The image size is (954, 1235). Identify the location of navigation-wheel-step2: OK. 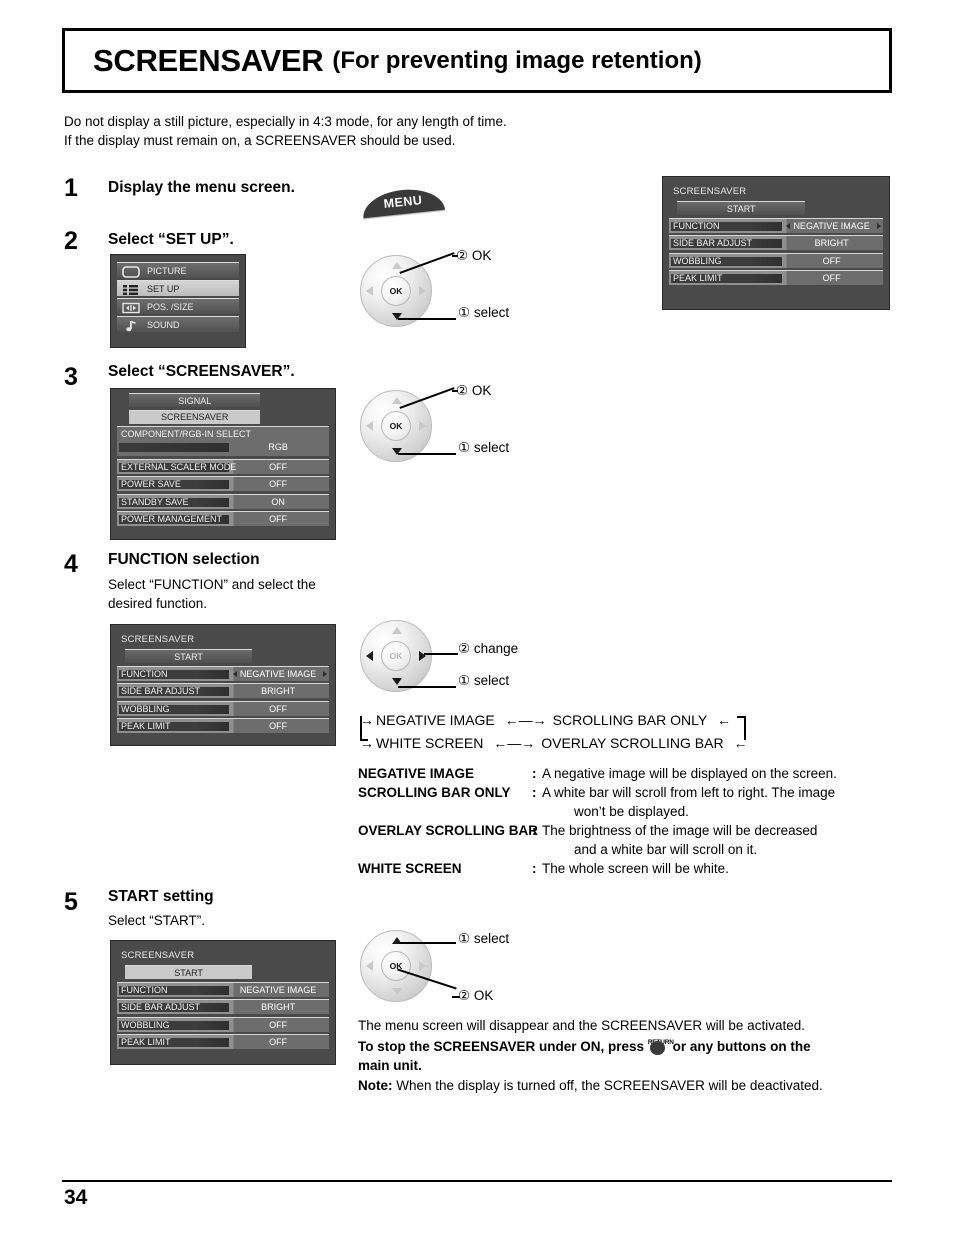
(396, 291).